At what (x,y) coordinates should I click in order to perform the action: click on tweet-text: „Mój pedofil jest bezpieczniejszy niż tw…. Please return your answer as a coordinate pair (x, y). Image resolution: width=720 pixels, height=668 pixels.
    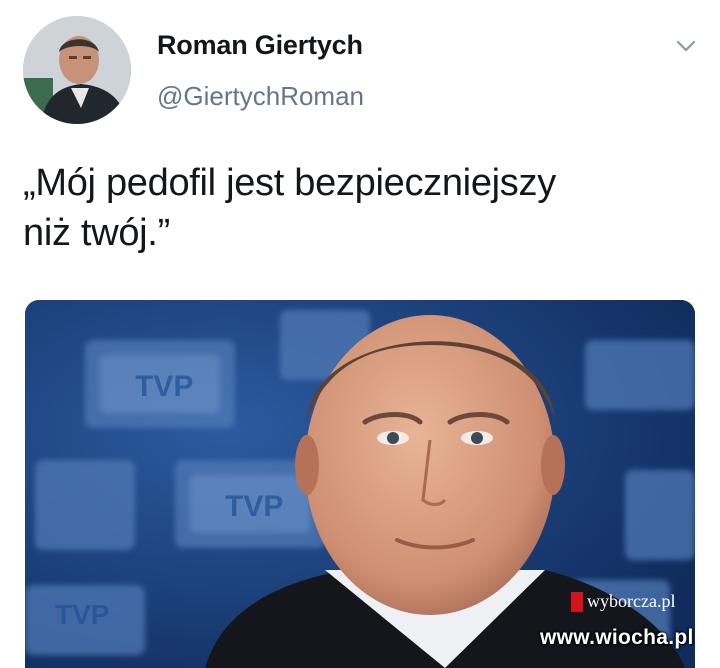
    Looking at the image, I should click on (363, 208).